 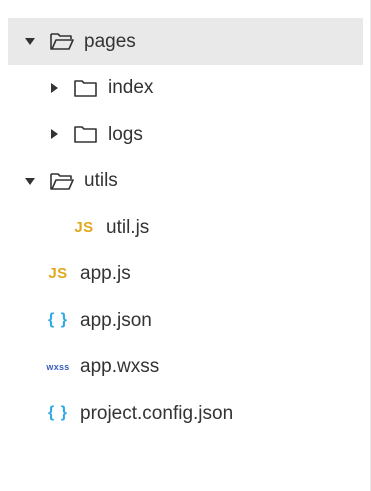 I want to click on tree-item-label: app.json, so click(x=116, y=320).